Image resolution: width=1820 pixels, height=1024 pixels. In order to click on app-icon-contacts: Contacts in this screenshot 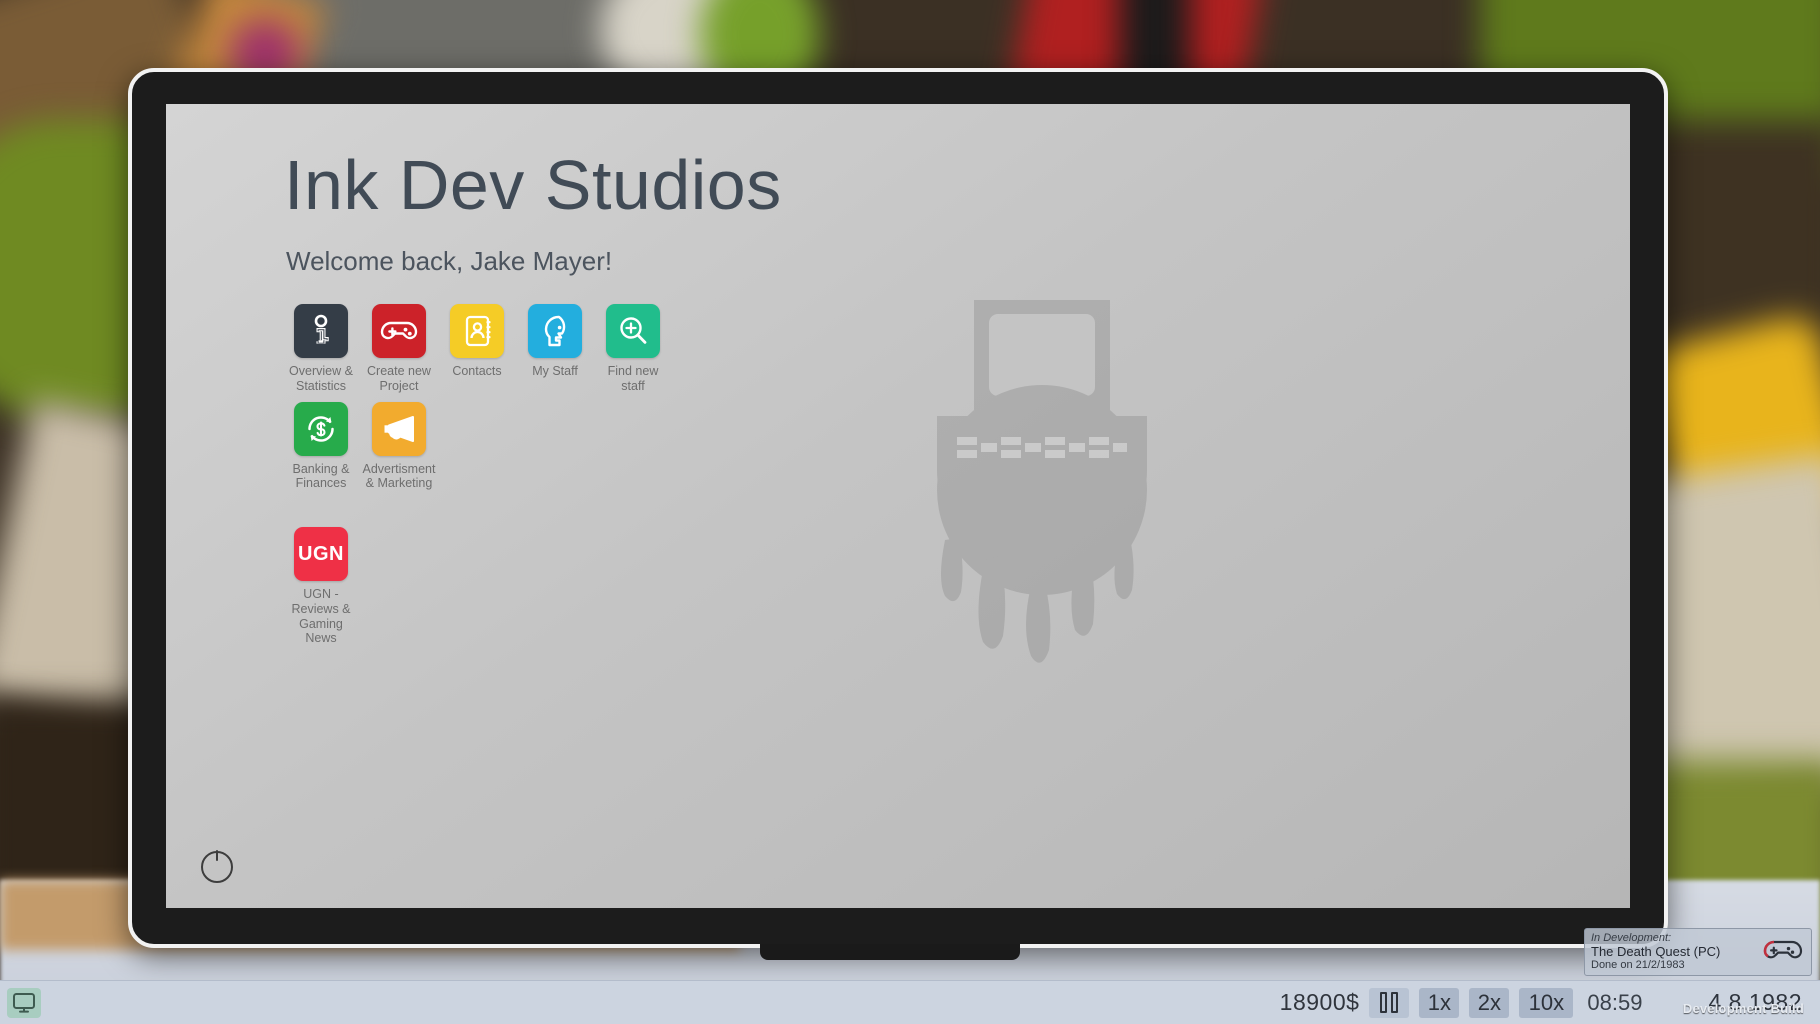, I will do `click(477, 349)`.